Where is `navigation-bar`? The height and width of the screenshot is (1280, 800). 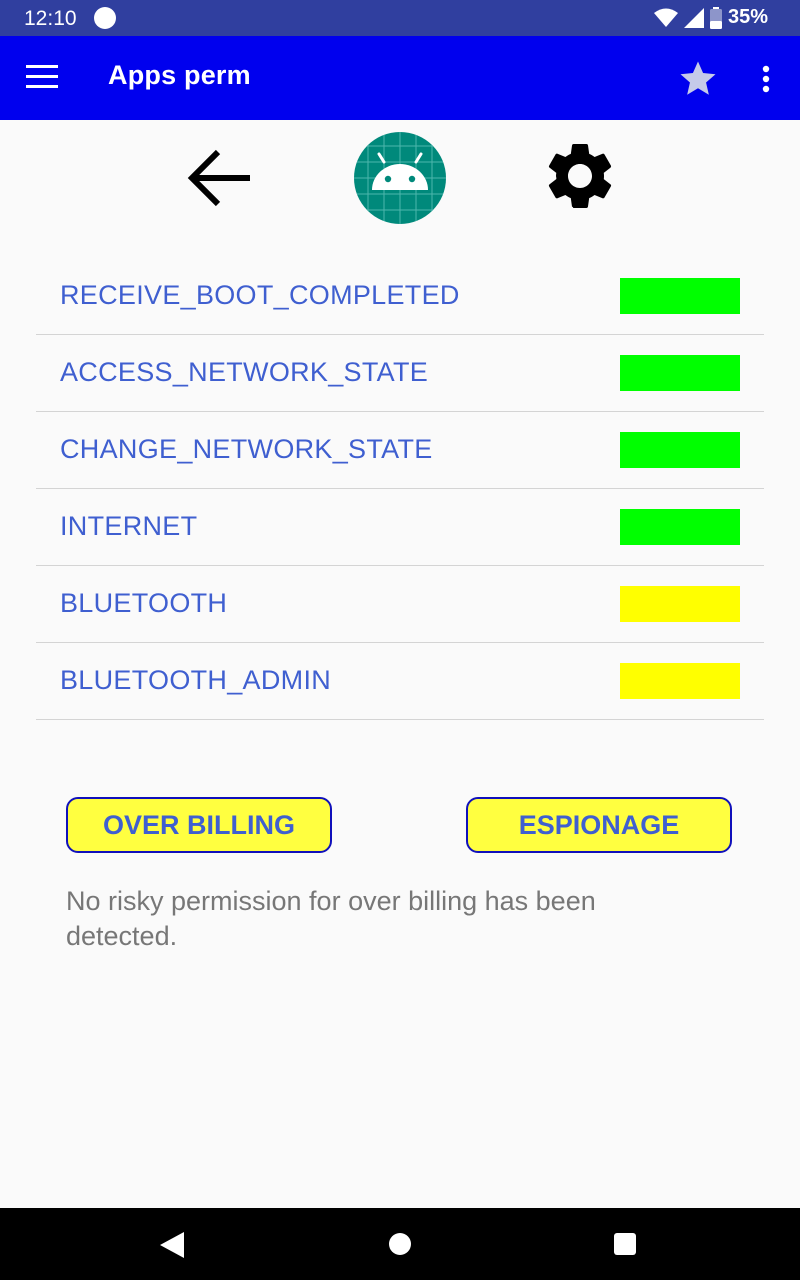 navigation-bar is located at coordinates (400, 1244).